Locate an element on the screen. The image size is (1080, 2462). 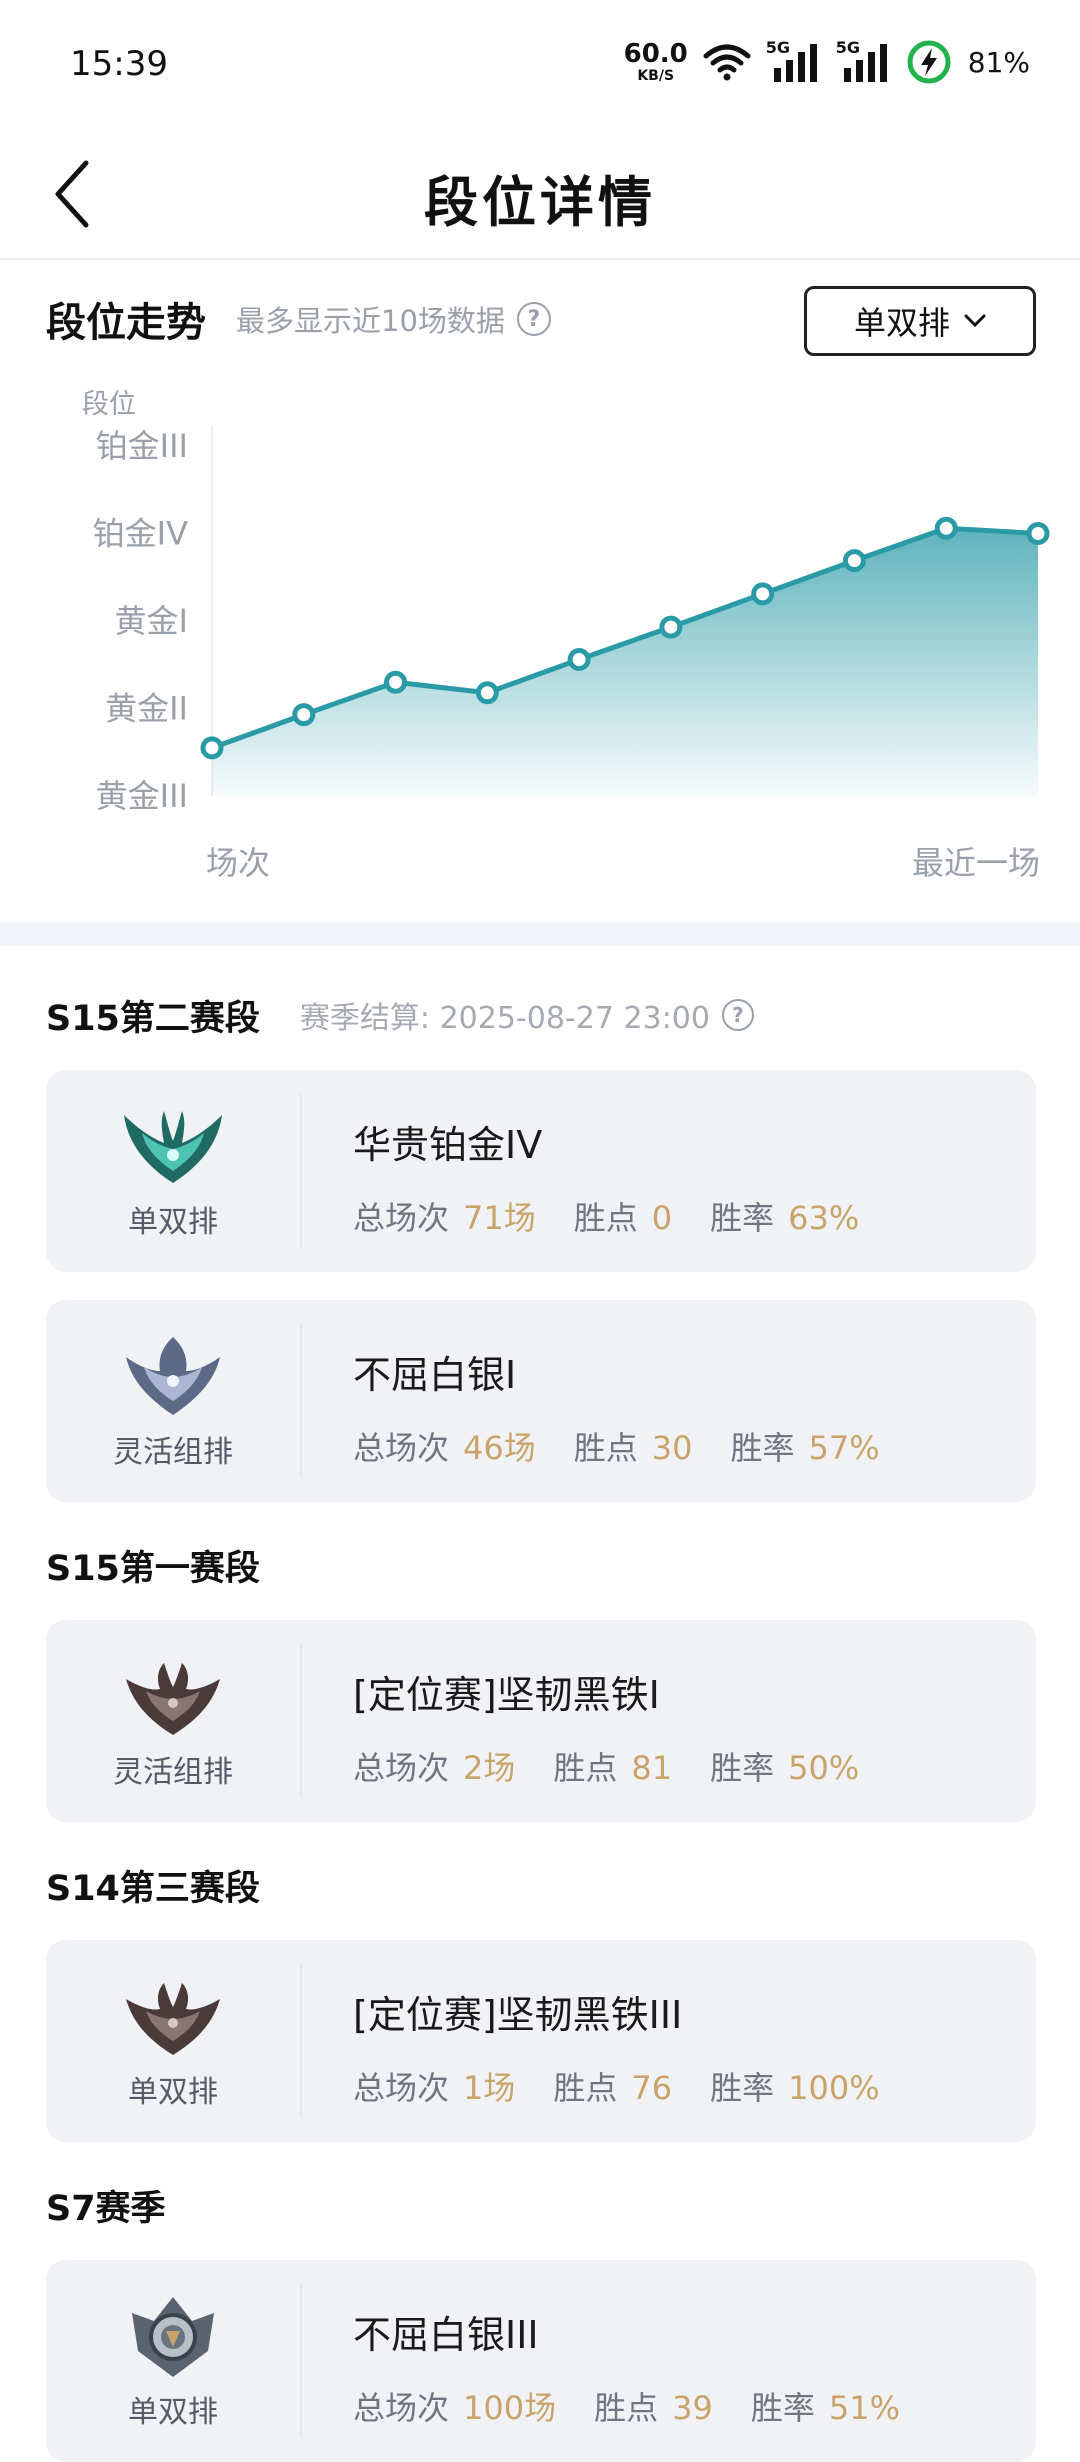
games-value: 71场 is located at coordinates (499, 1218).